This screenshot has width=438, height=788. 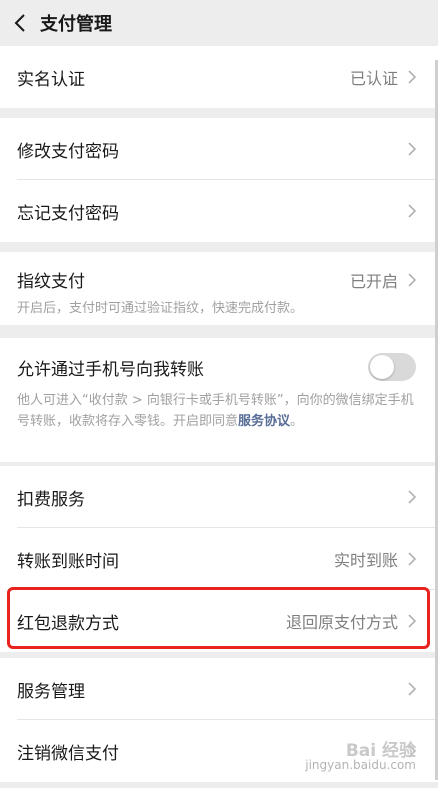 What do you see at coordinates (219, 367) in the screenshot?
I see `phone-transfer-row: 允许通过手机号向我转账` at bounding box center [219, 367].